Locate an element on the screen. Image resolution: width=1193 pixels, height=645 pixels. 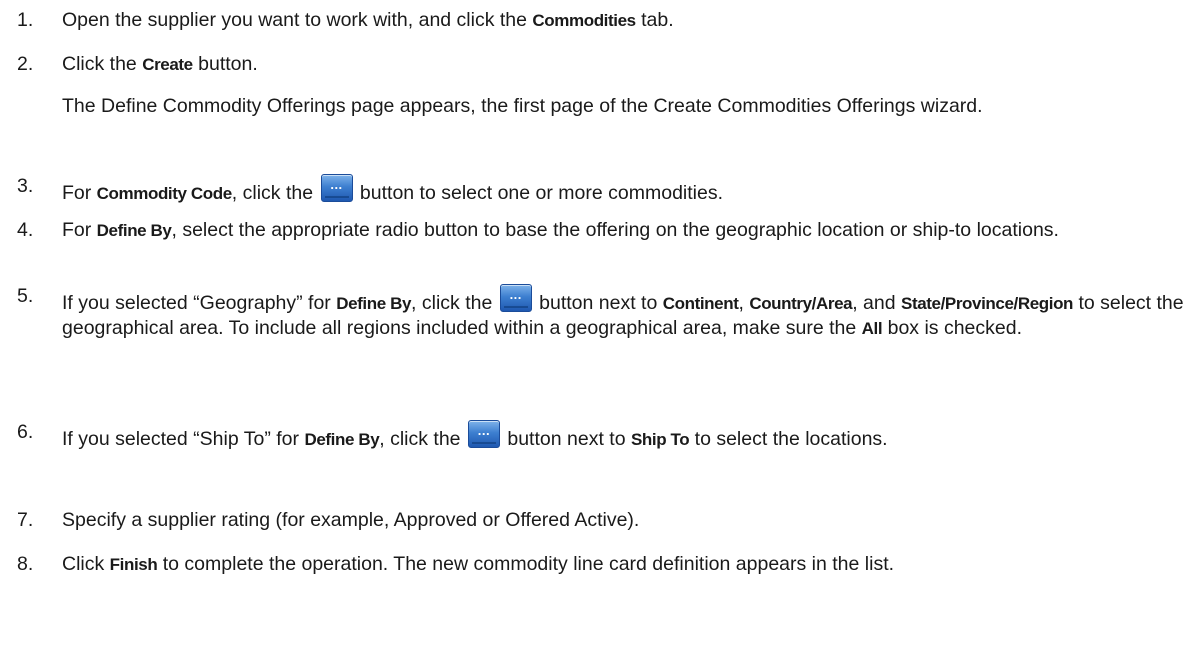
ui-label-country-area: Country/Area is located at coordinates (801, 303).